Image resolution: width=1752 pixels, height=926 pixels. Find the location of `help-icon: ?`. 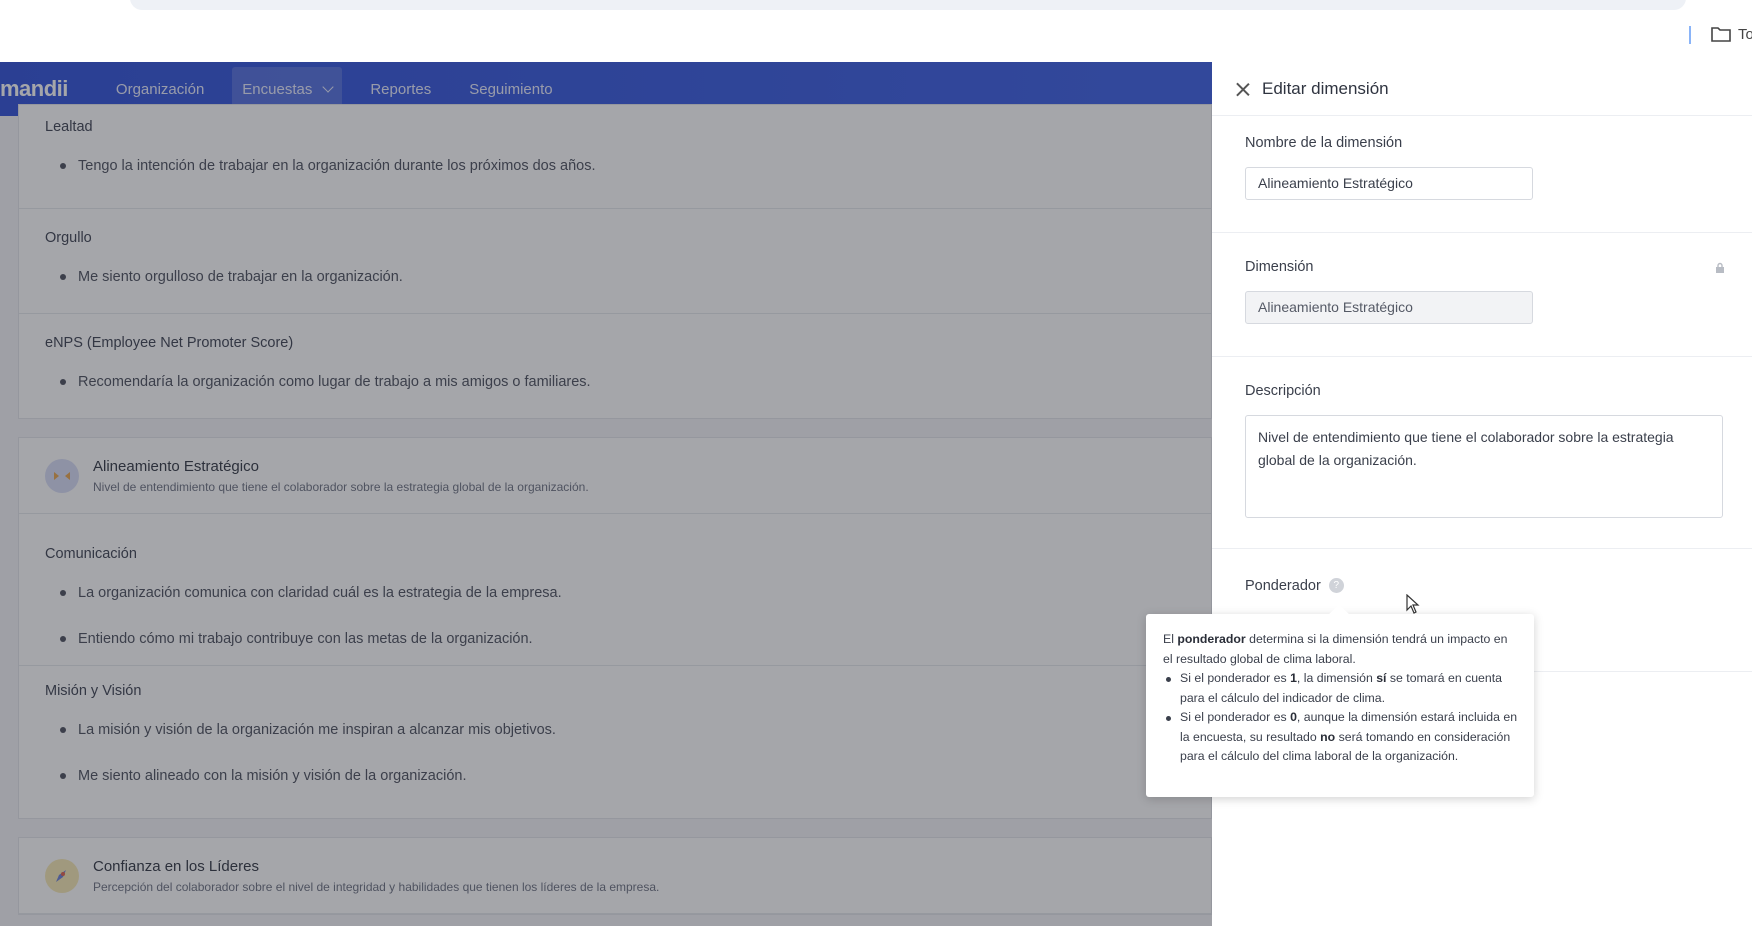

help-icon: ? is located at coordinates (1336, 586).